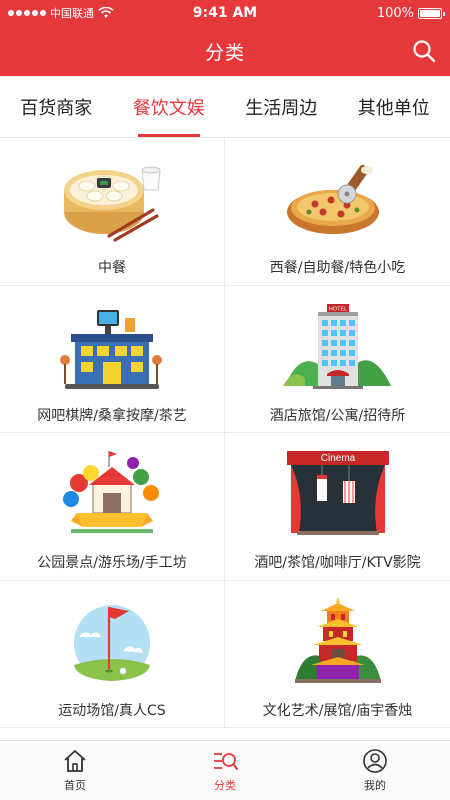 This screenshot has width=450, height=800. I want to click on category-label: 中餐, so click(112, 268).